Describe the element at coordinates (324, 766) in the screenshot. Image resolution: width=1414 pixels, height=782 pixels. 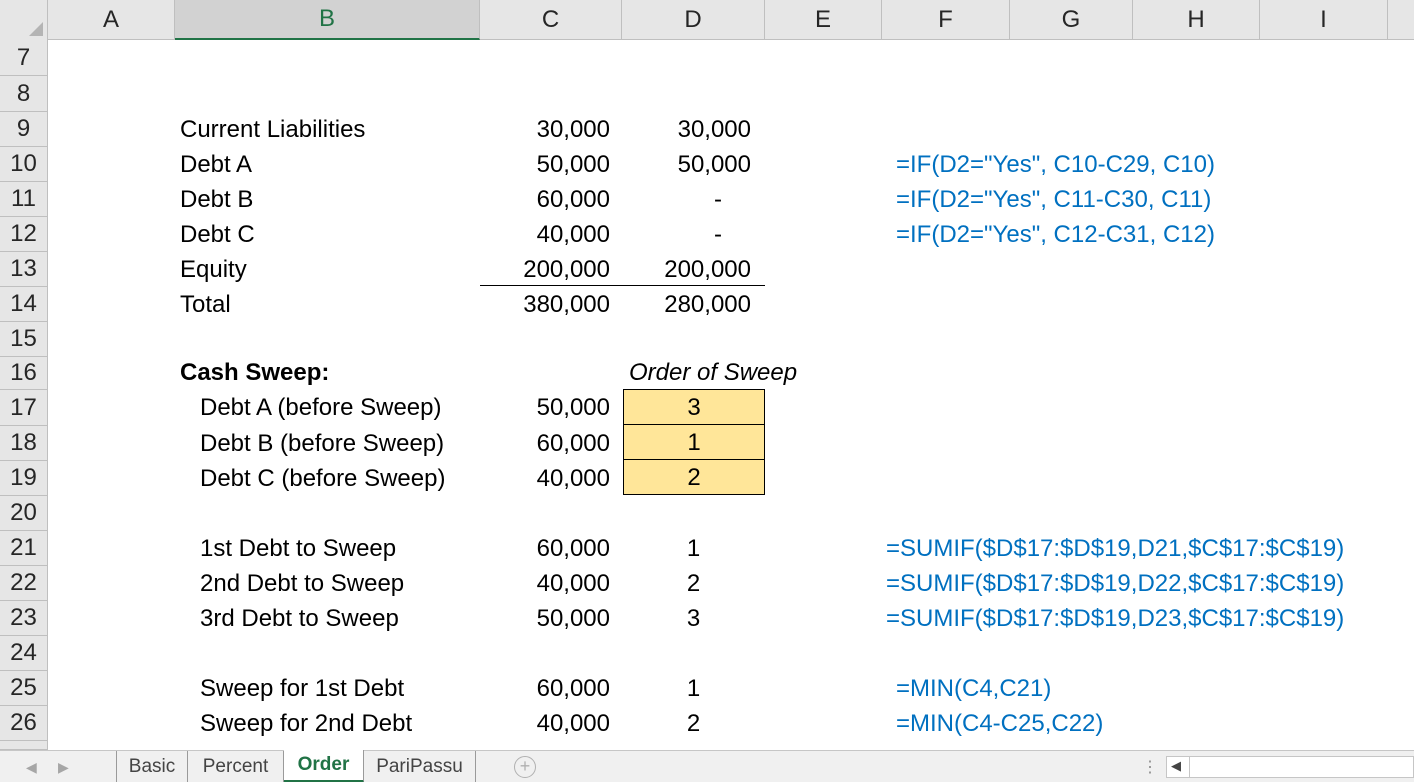
I see `tab-order: Order` at that location.